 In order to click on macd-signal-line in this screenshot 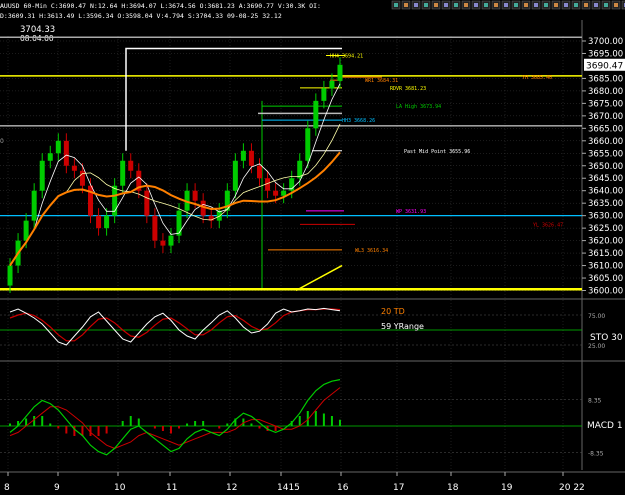, I will do `click(175, 418)`.